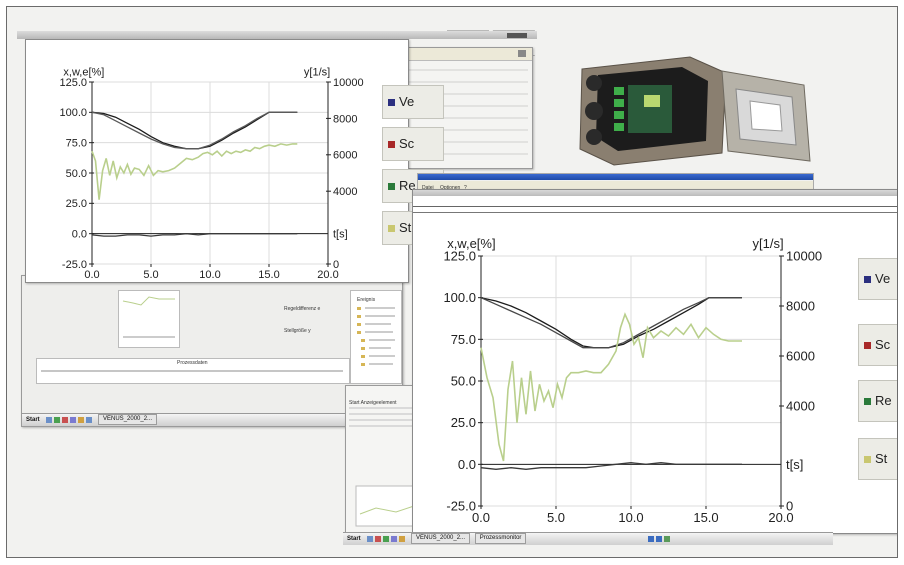 This screenshot has height=565, width=904. I want to click on legend-top-item-1: Sc, so click(413, 144).